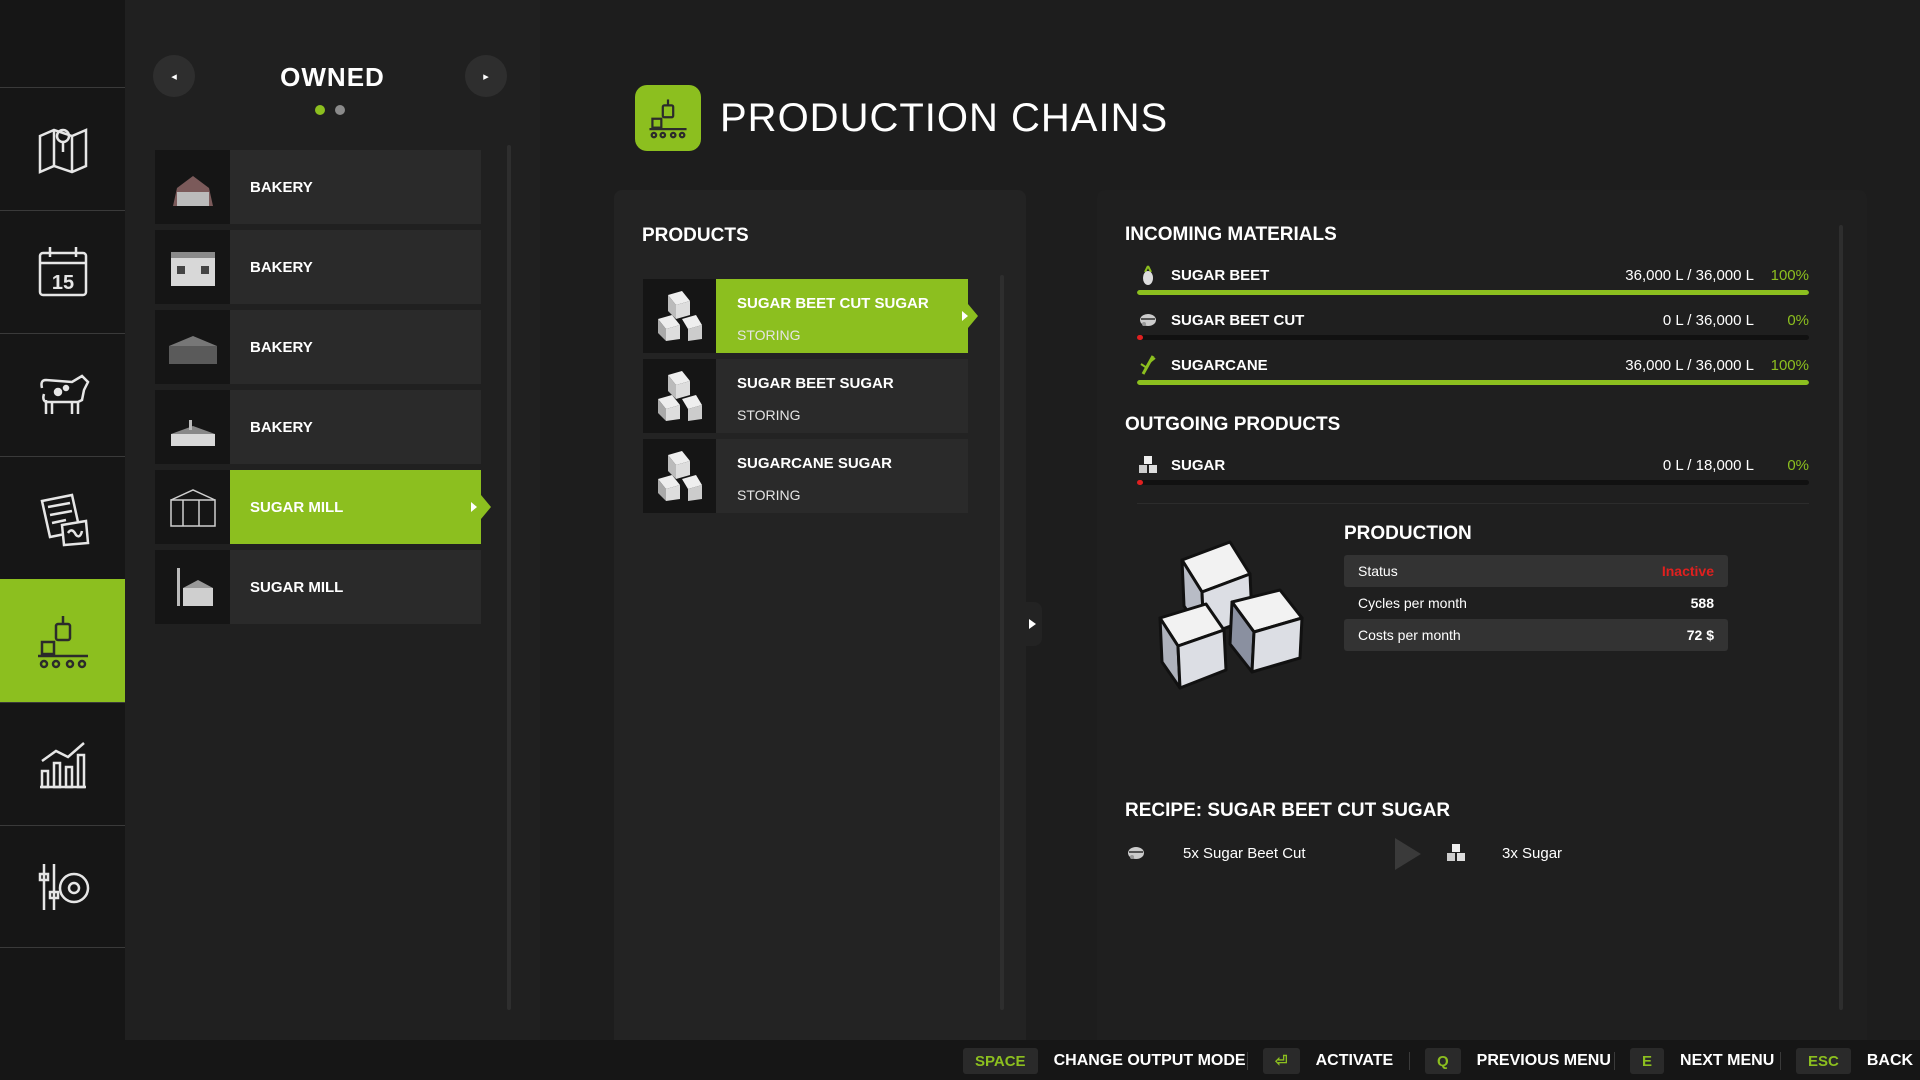 The image size is (1920, 1080). What do you see at coordinates (297, 507) in the screenshot?
I see `owned-item-label: SUGAR MILL` at bounding box center [297, 507].